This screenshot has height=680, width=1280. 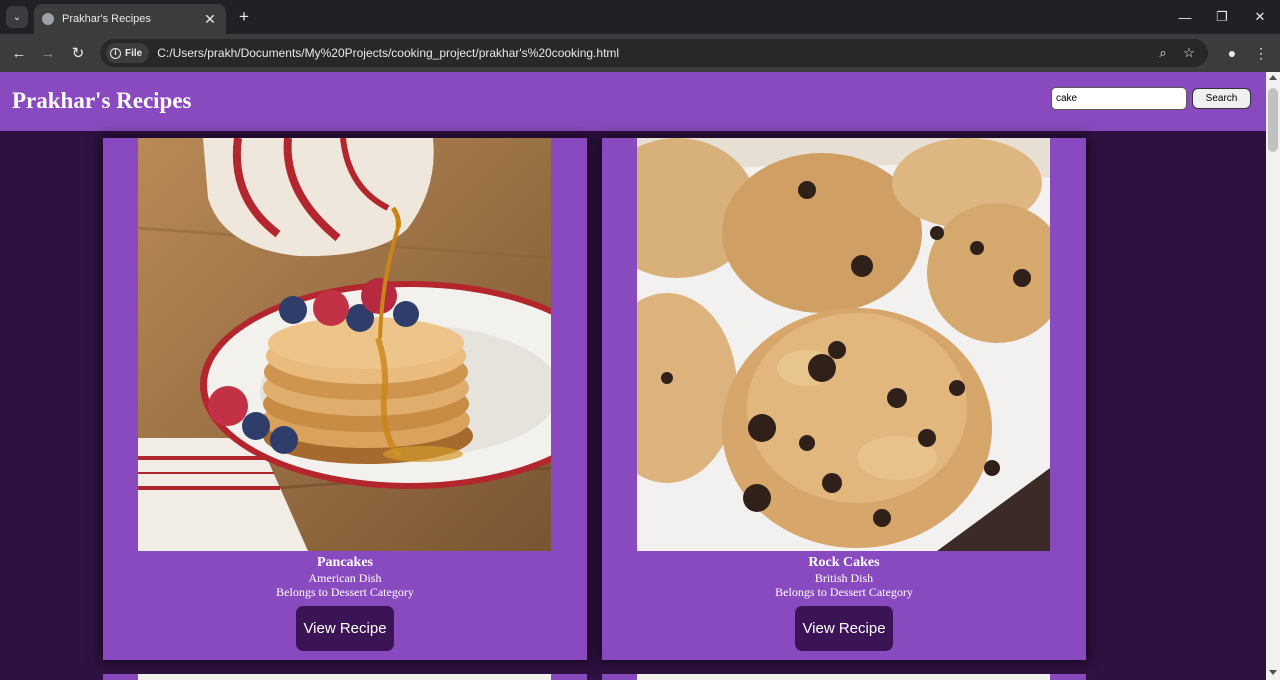 I want to click on browser-tab: Prakhar's Recipes ✕, so click(x=130, y=19).